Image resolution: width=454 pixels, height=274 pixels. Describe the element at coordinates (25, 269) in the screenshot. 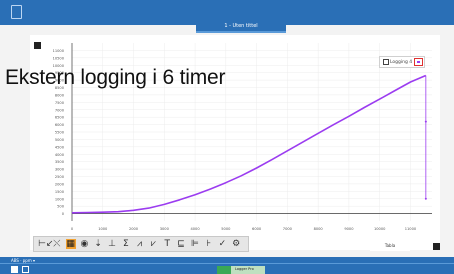

I see `search-icon` at that location.